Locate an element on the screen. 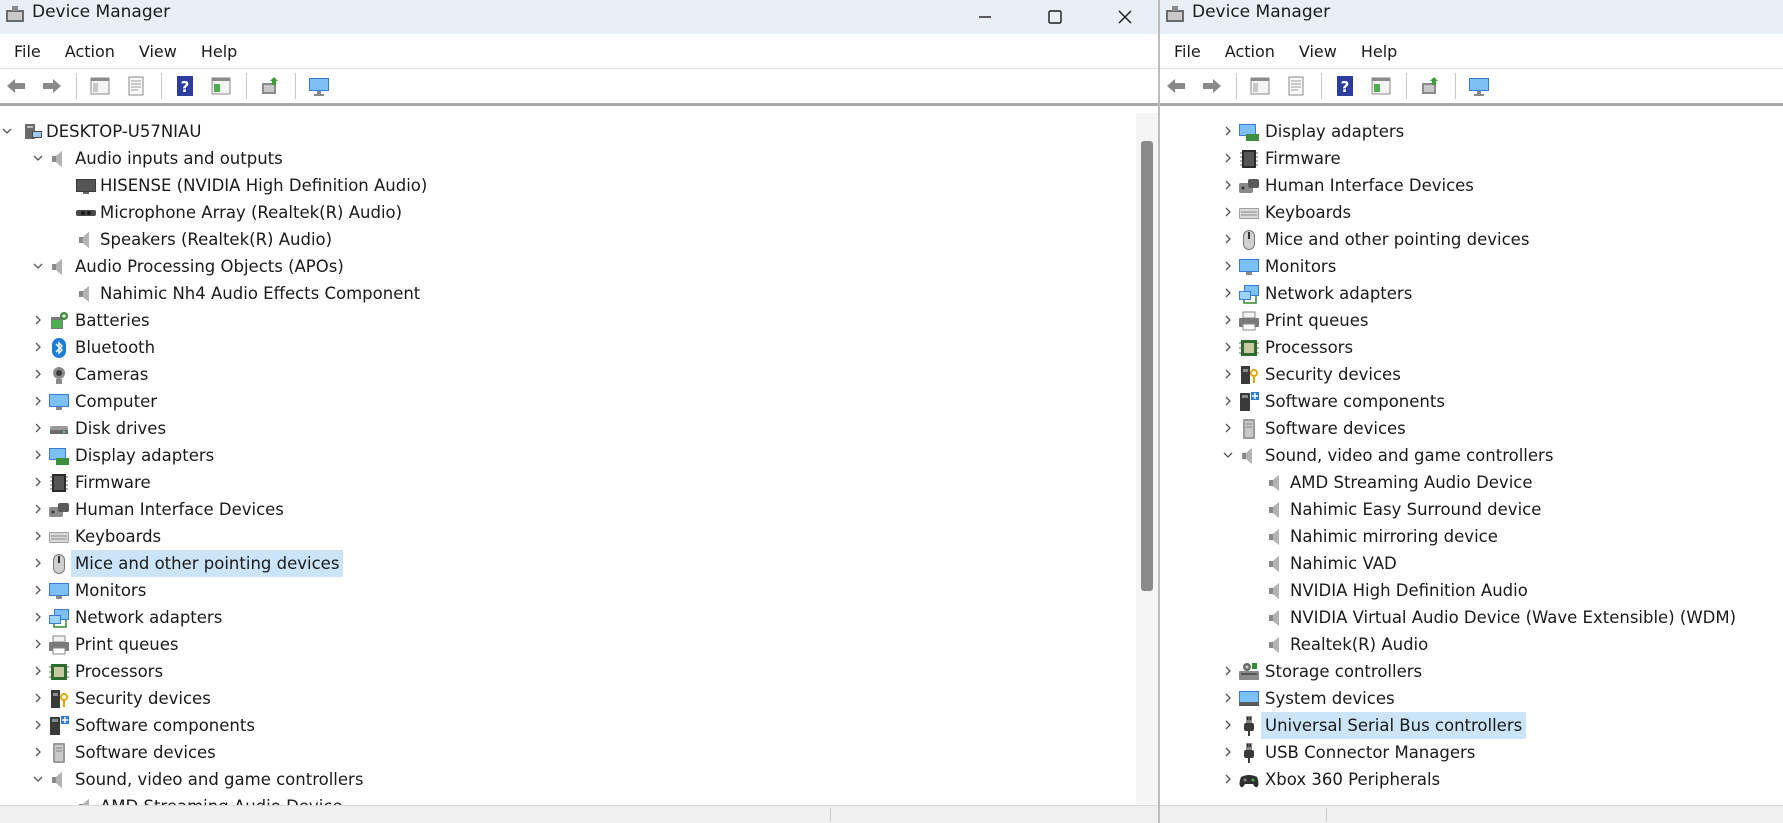 This screenshot has width=1783, height=823. tree-item: Speakers (Realtek(R) Audio) is located at coordinates (579, 239).